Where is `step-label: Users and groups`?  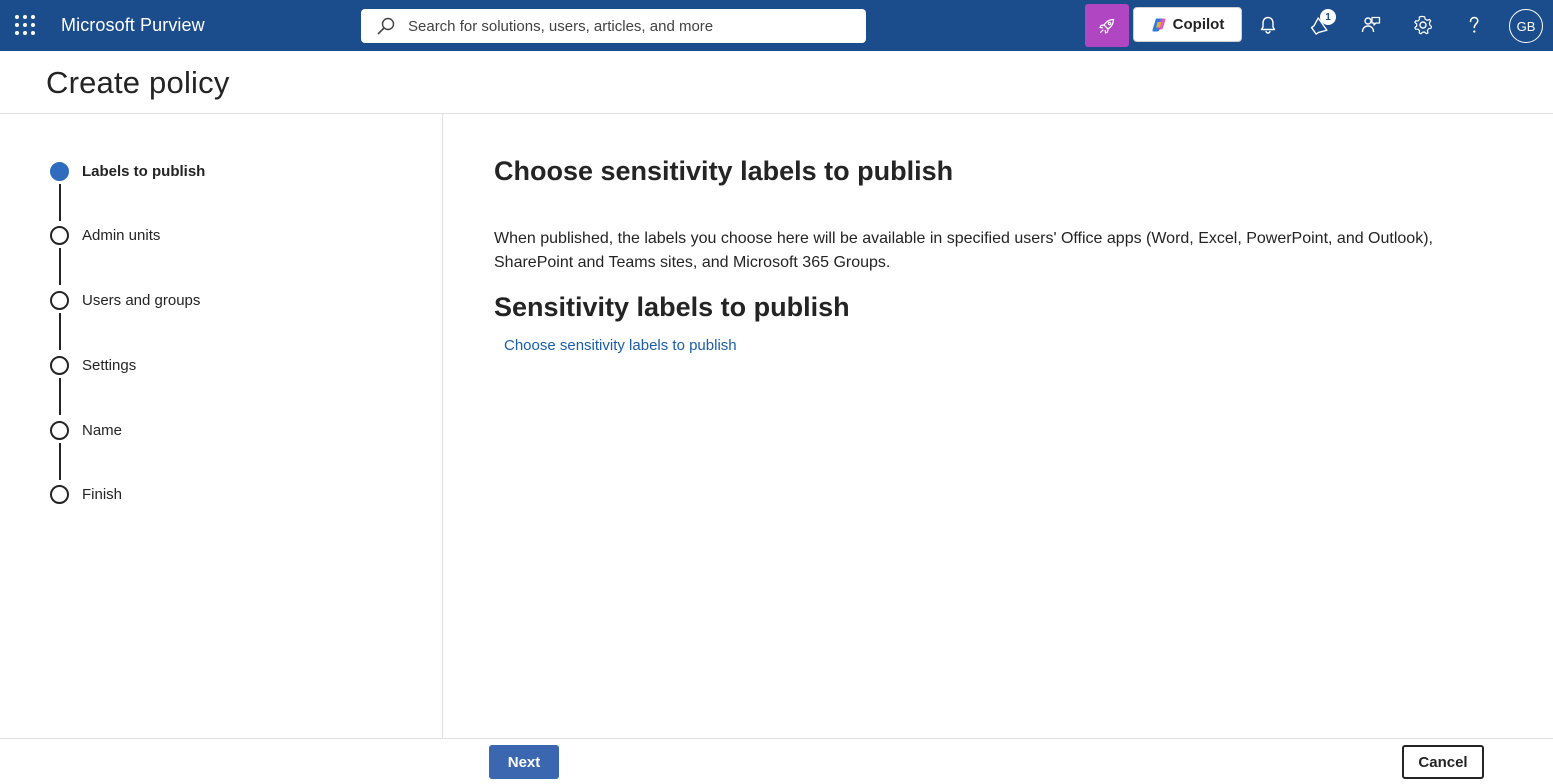 step-label: Users and groups is located at coordinates (141, 300).